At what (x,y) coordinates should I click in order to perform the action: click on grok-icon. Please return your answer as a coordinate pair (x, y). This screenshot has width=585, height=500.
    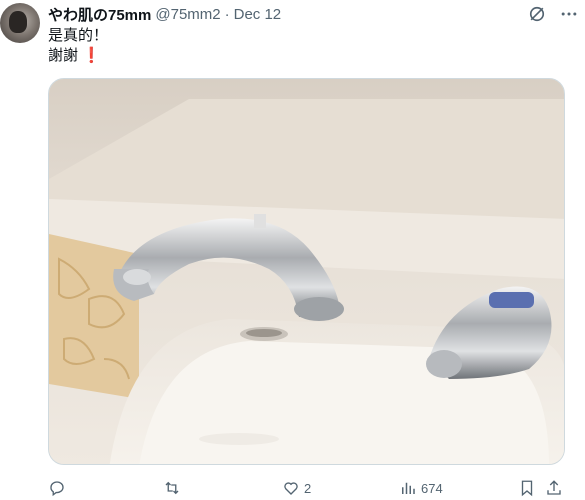
    Looking at the image, I should click on (537, 14).